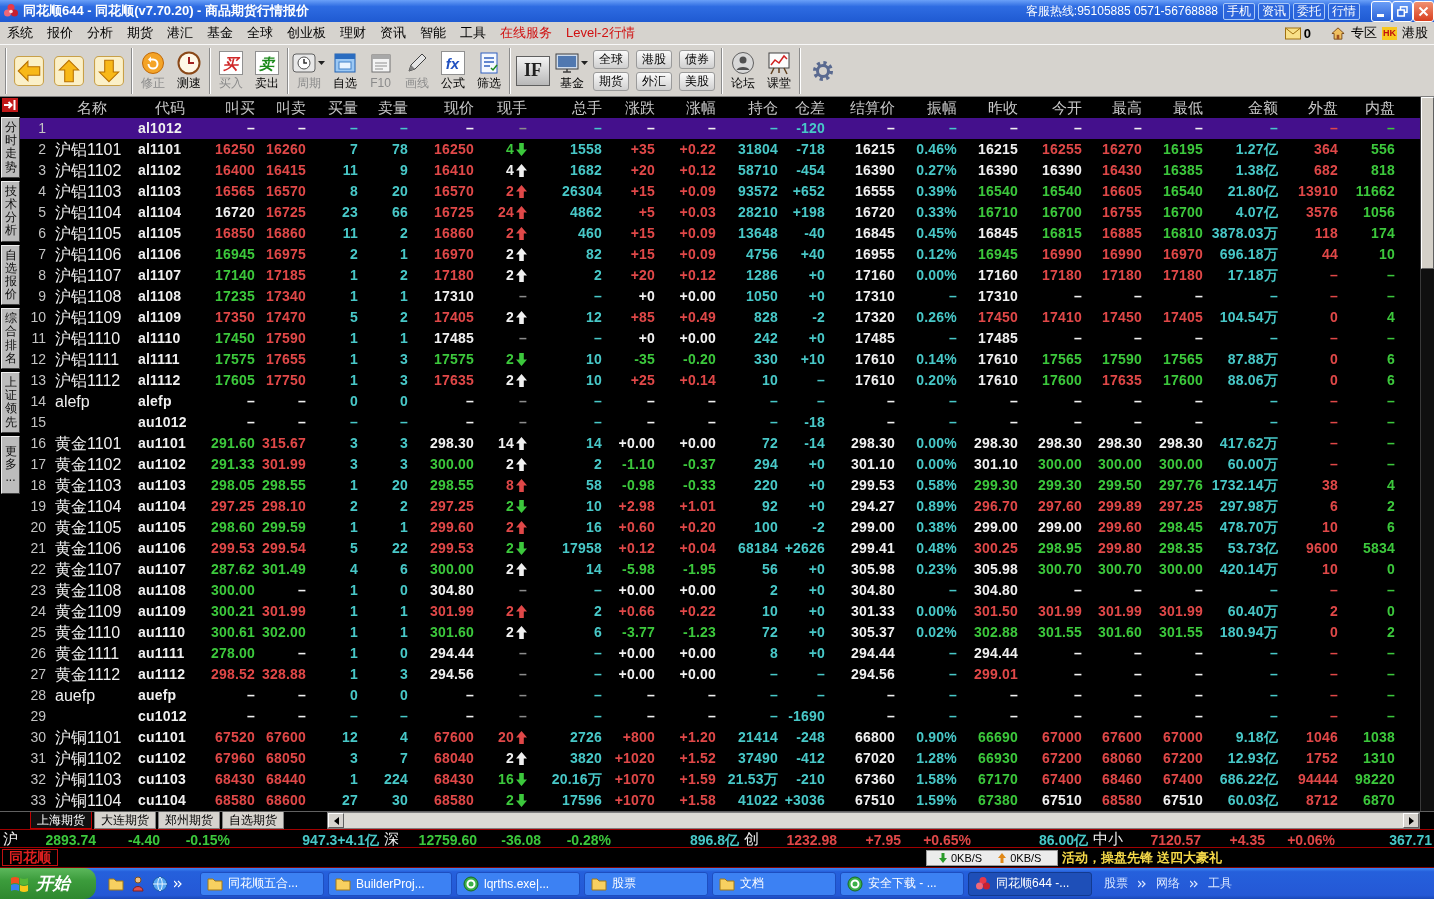  I want to click on menu-item: 分析, so click(100, 33).